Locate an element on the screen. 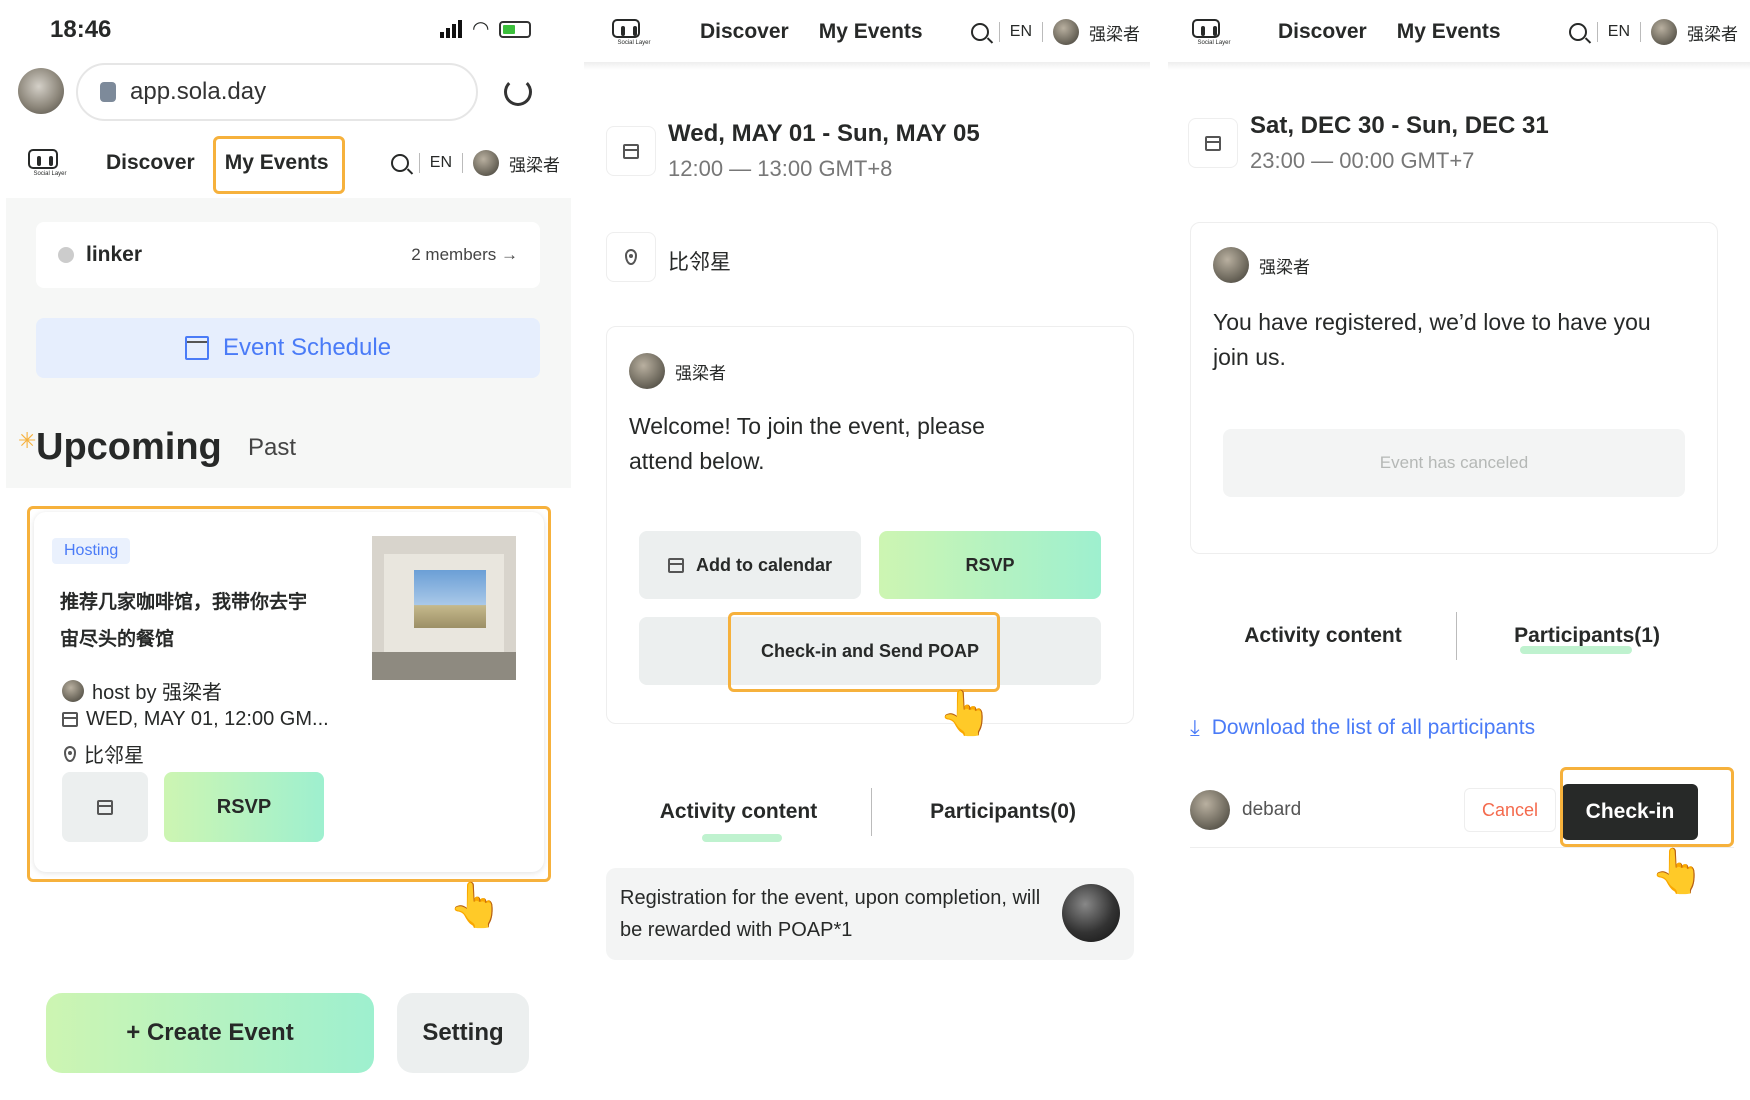  add-to-calendar-button: Add to calendar is located at coordinates (750, 565).